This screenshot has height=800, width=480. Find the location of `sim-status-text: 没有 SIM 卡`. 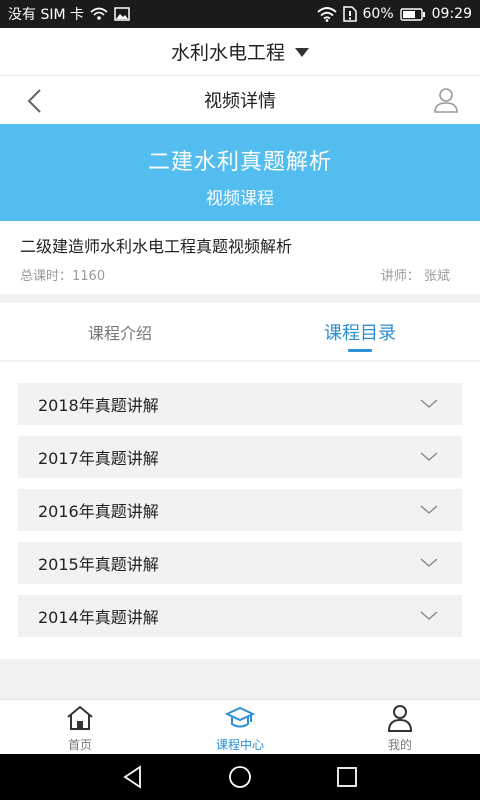

sim-status-text: 没有 SIM 卡 is located at coordinates (46, 15).